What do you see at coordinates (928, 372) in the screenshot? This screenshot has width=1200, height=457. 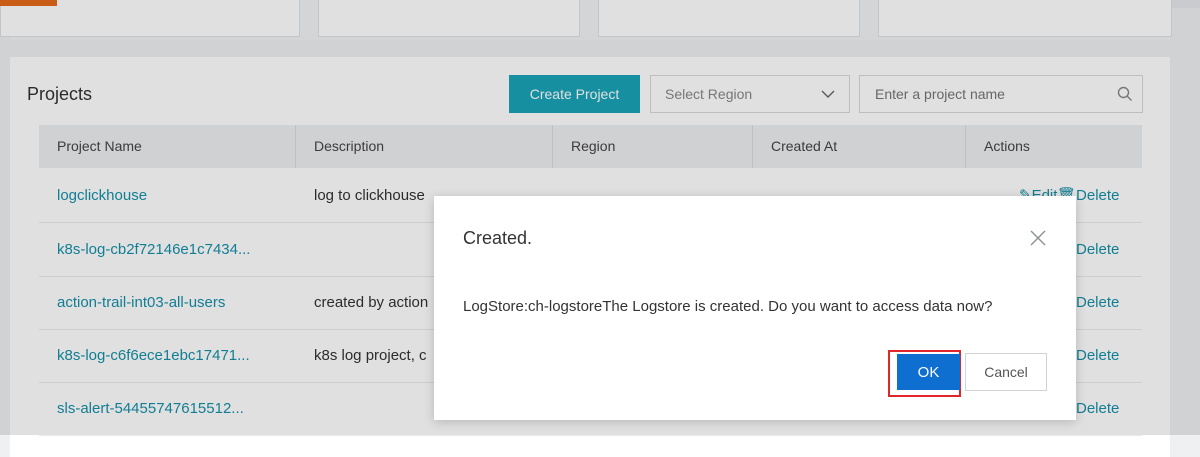 I see `ok-button: OK` at bounding box center [928, 372].